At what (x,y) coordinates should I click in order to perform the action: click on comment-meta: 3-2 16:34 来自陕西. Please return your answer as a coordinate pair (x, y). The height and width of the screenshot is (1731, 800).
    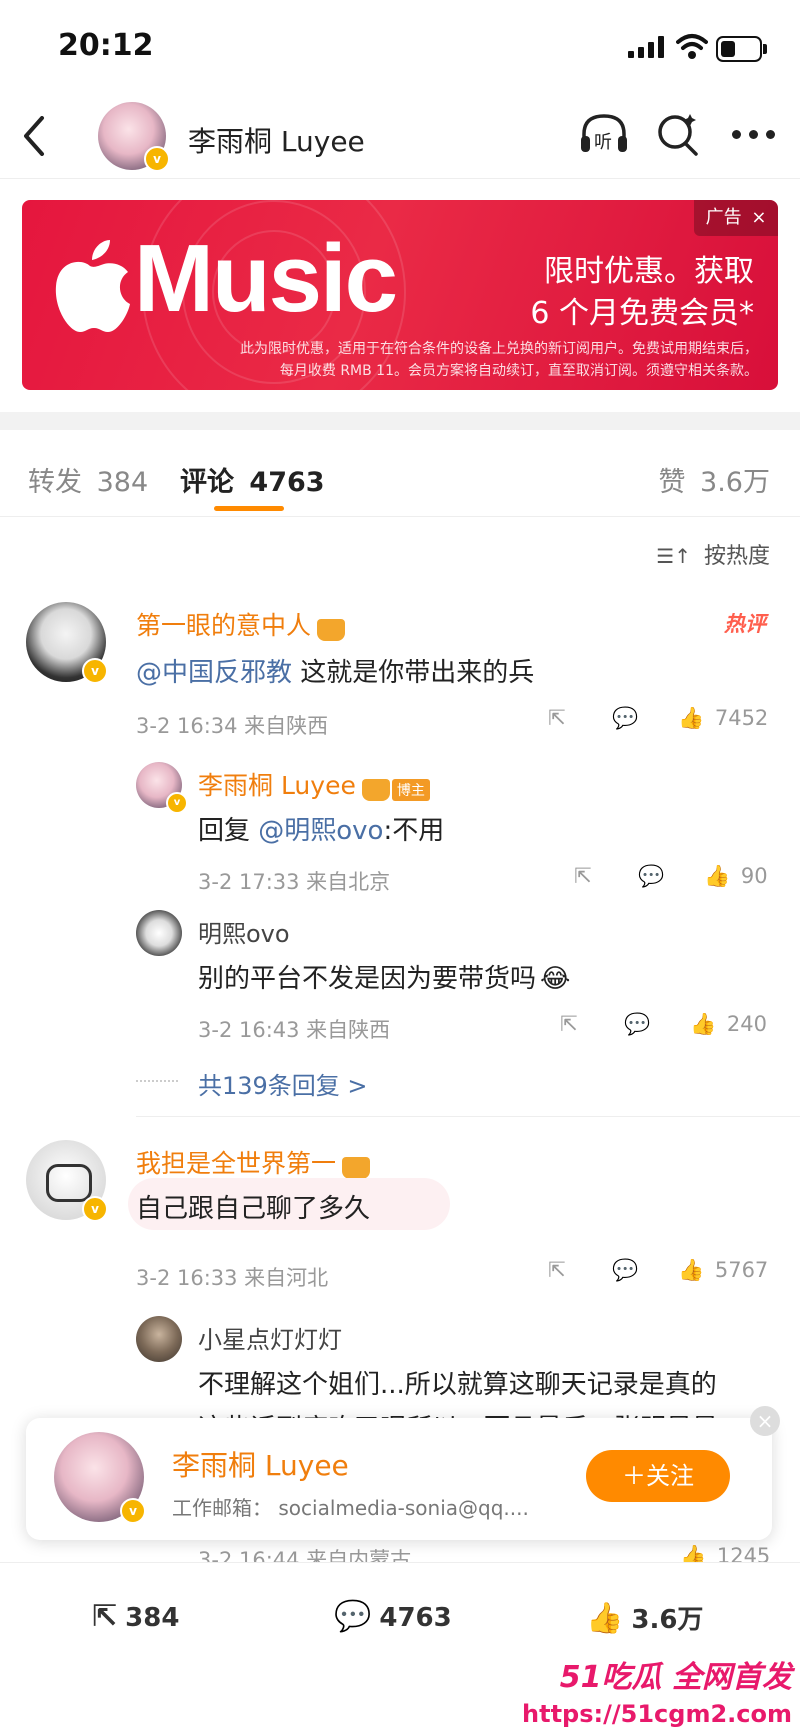
    Looking at the image, I should click on (232, 726).